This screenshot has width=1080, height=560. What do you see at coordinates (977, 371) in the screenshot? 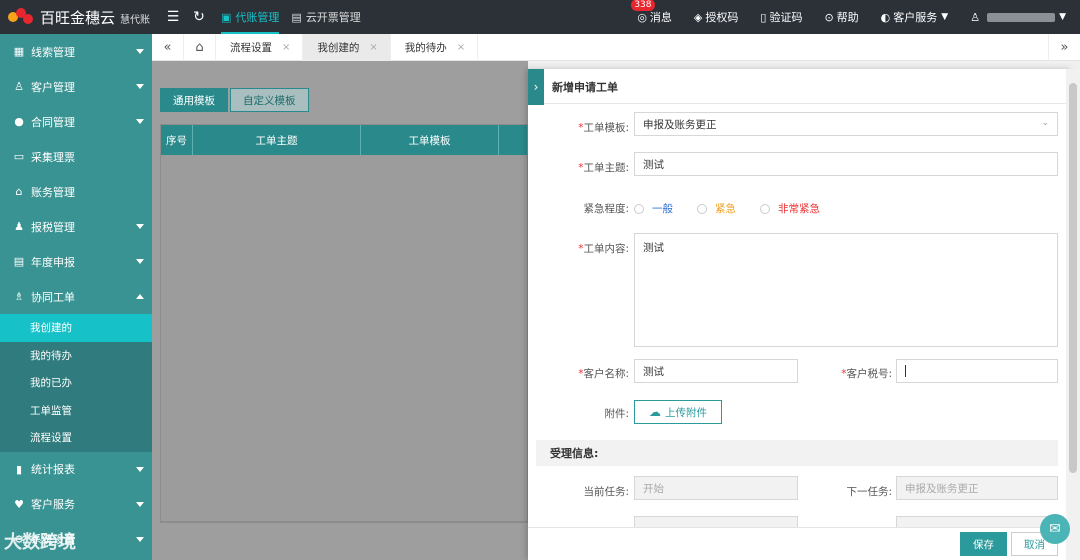
I see `tax-number-input` at bounding box center [977, 371].